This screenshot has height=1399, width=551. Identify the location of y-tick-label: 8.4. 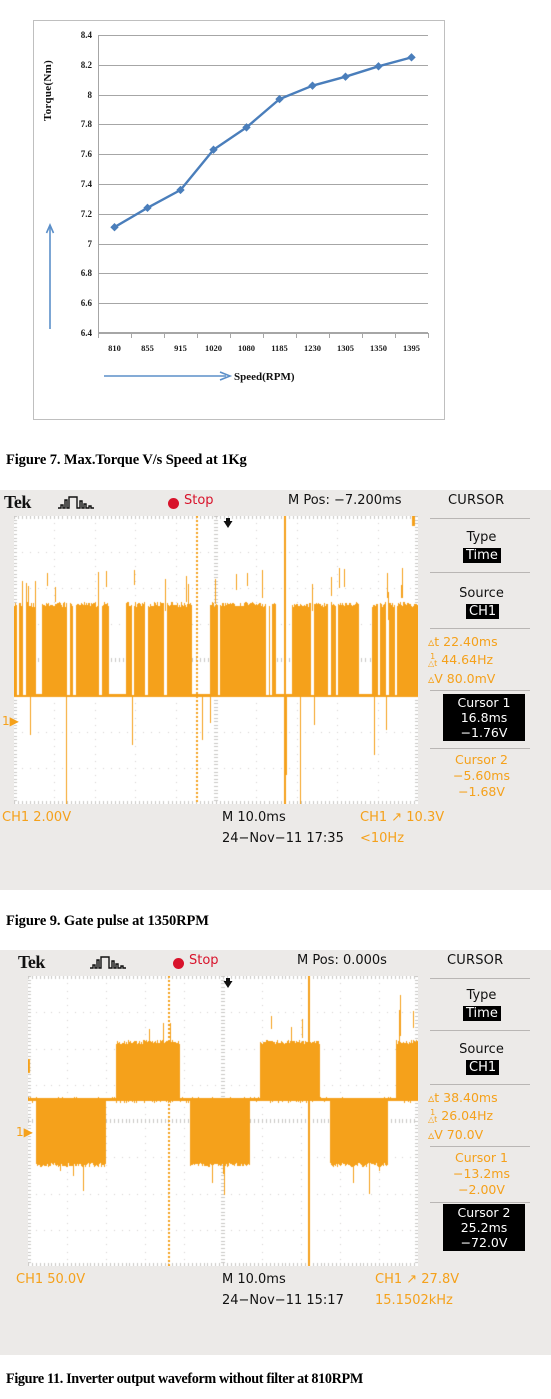
(86, 35).